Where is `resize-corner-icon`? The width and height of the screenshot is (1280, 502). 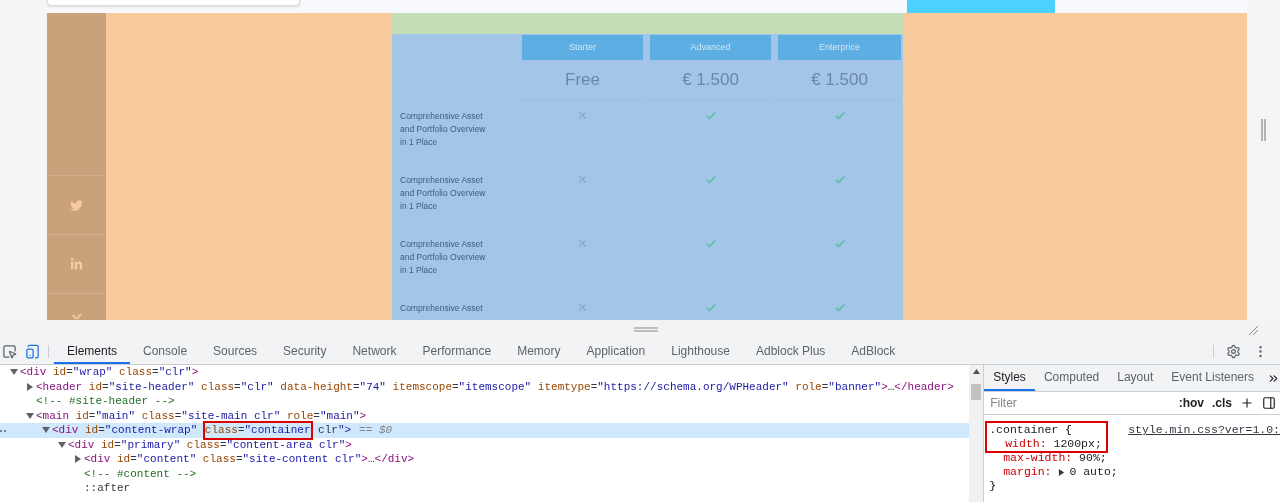 resize-corner-icon is located at coordinates (1253, 330).